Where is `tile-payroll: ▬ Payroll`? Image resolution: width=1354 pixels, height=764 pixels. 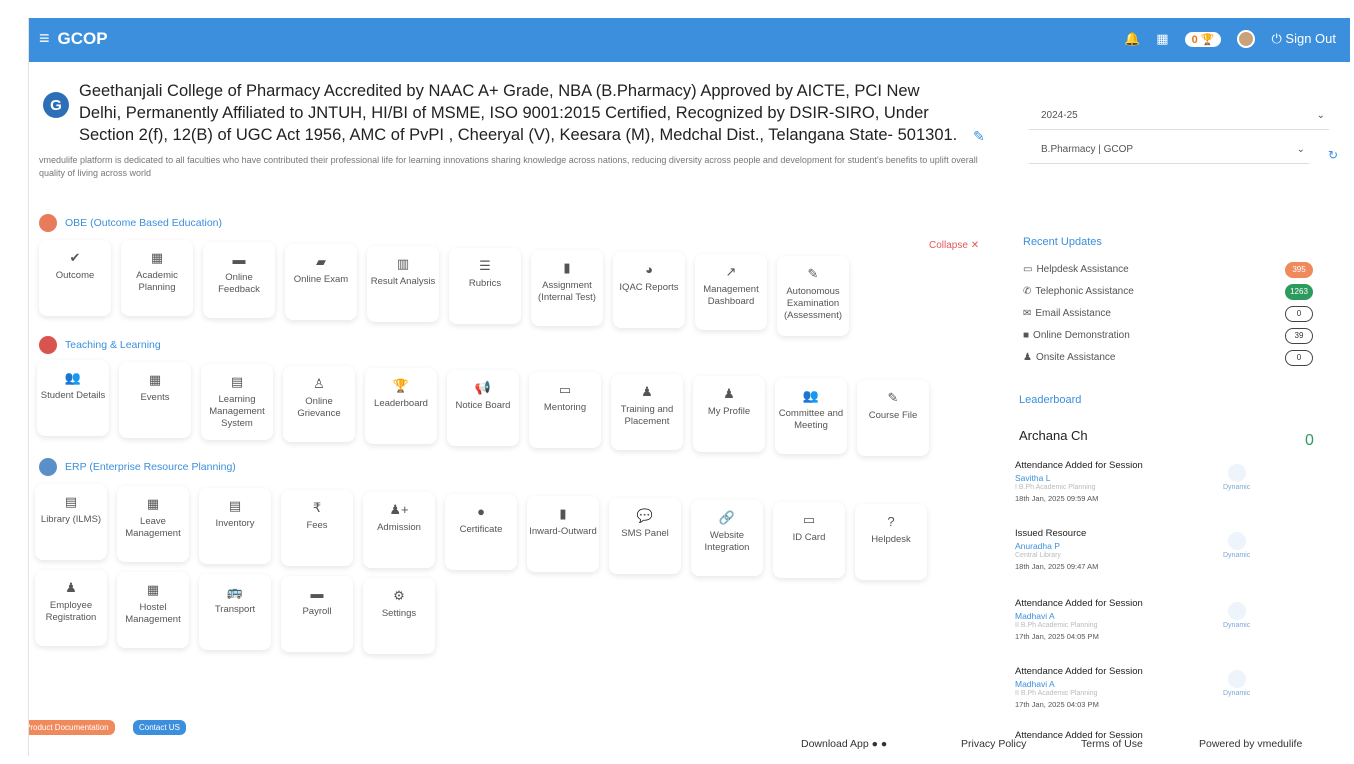 tile-payroll: ▬ Payroll is located at coordinates (317, 614).